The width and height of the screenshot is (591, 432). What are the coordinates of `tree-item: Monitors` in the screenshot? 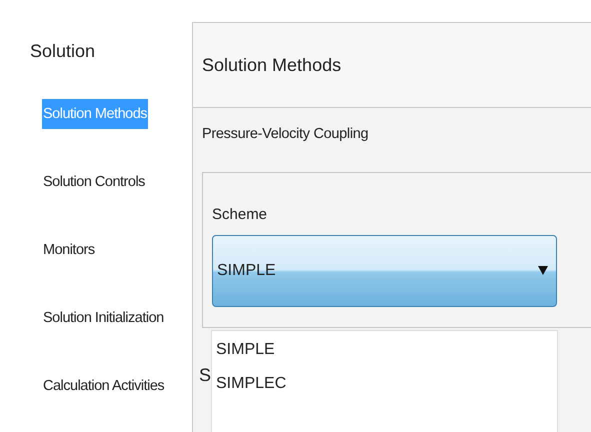 It's located at (69, 250).